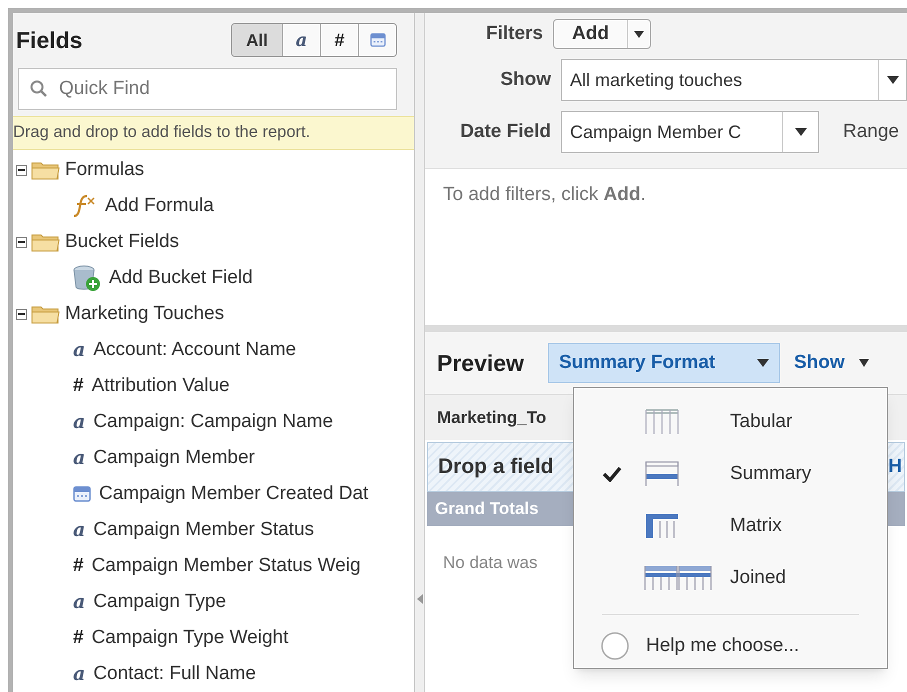  What do you see at coordinates (615, 646) in the screenshot?
I see `help-icon` at bounding box center [615, 646].